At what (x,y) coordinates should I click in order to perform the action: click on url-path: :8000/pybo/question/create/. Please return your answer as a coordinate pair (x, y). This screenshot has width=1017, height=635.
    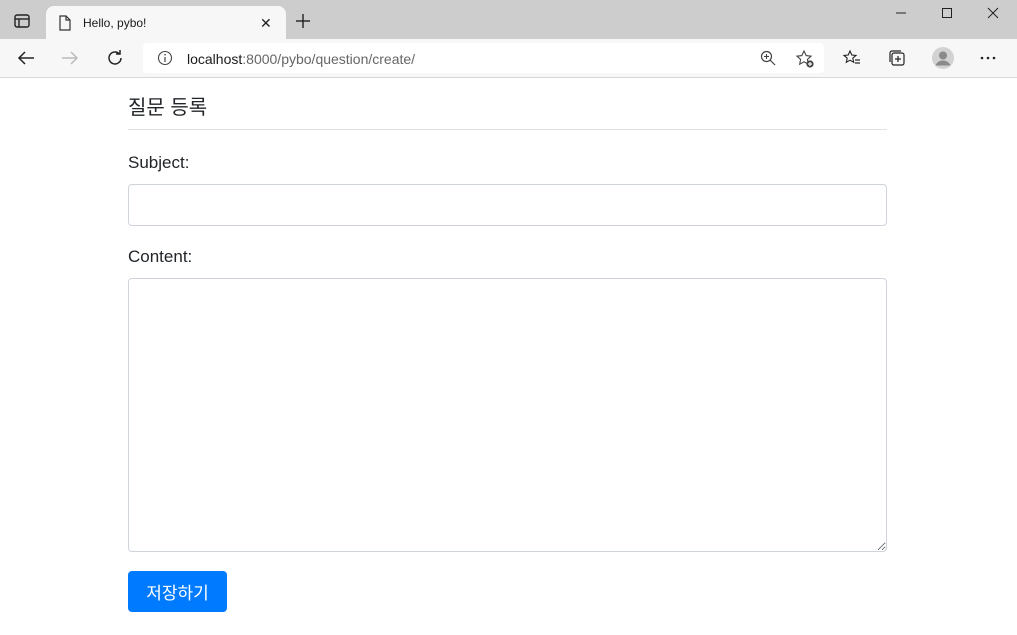
    Looking at the image, I should click on (329, 59).